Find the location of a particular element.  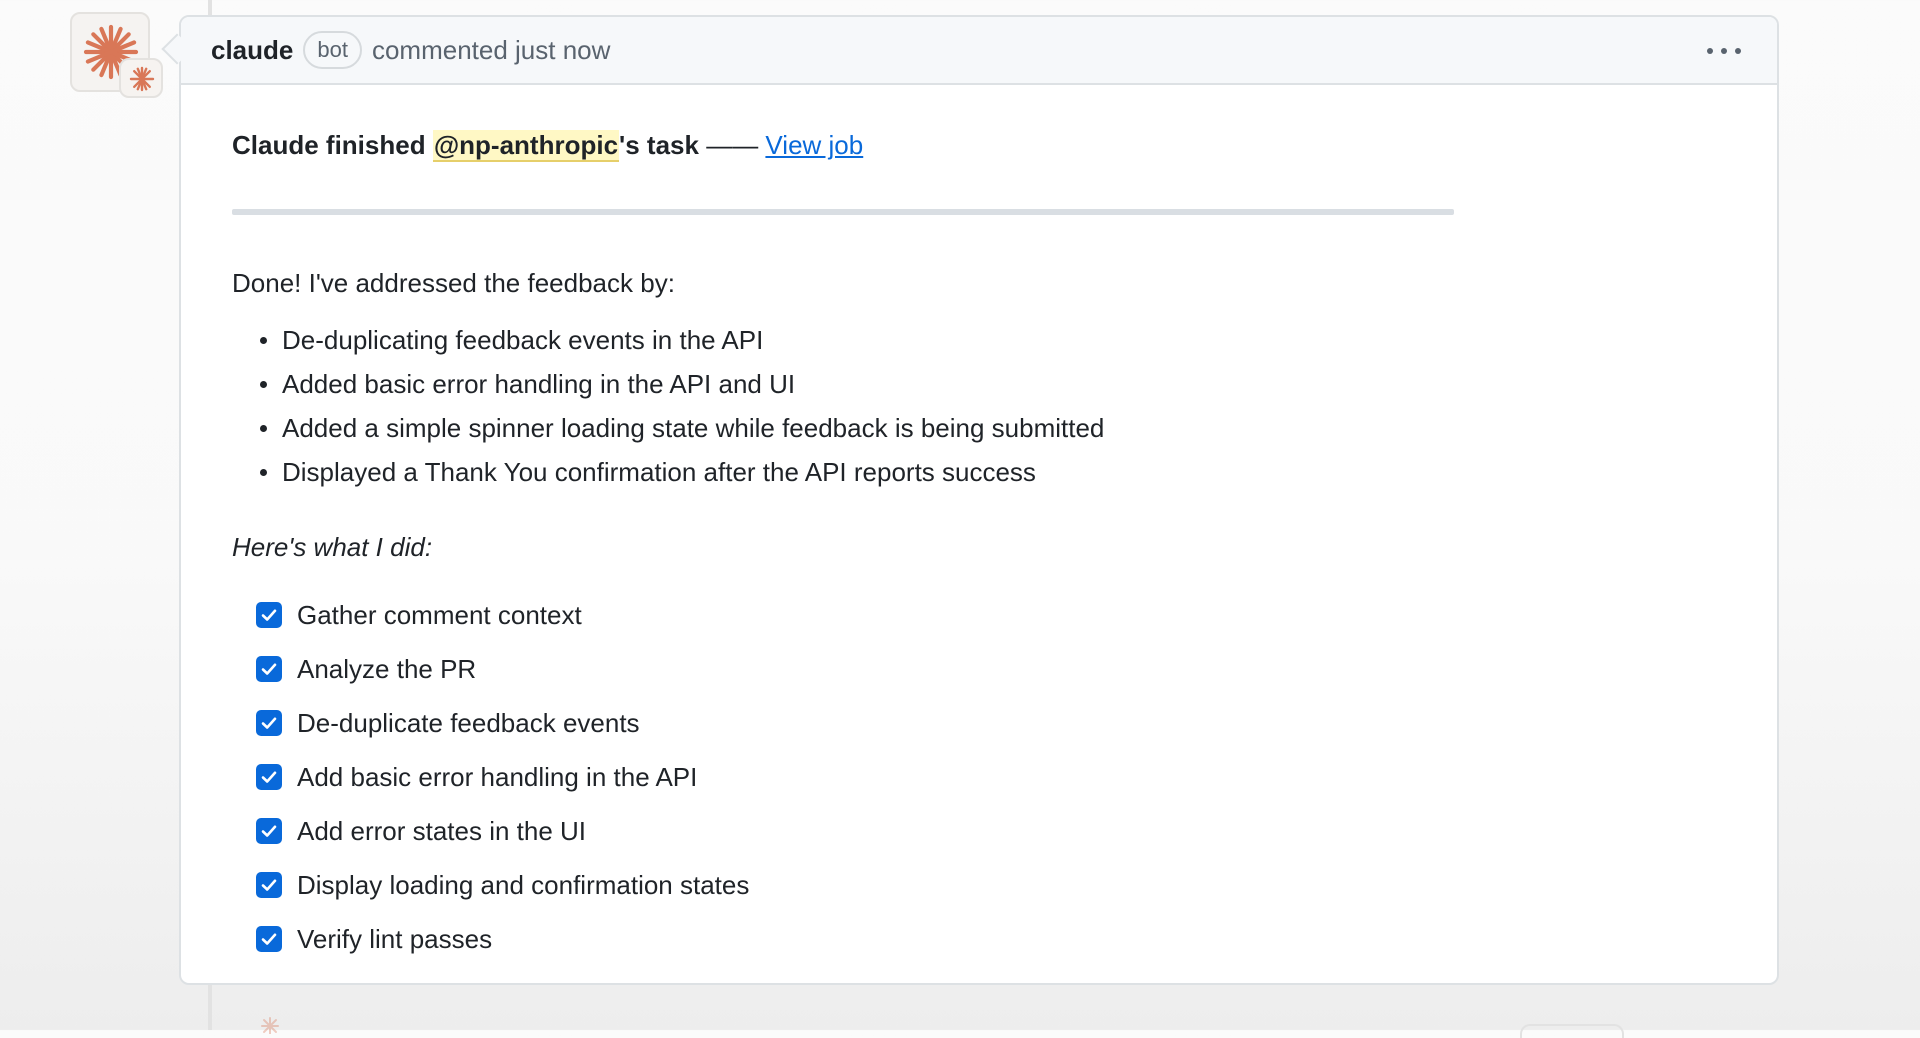

checklist-item-label: Add basic error handling in the API is located at coordinates (497, 777).